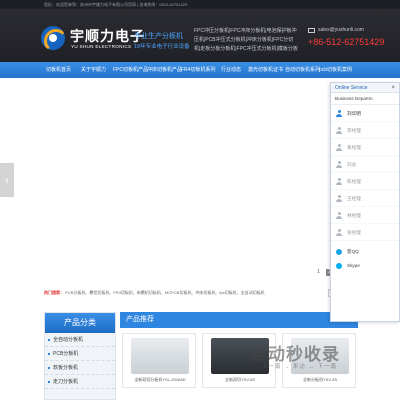 This screenshot has width=400, height=400. Describe the element at coordinates (54, 292) in the screenshot. I see `hot-search-label: 热门搜索：` at that location.